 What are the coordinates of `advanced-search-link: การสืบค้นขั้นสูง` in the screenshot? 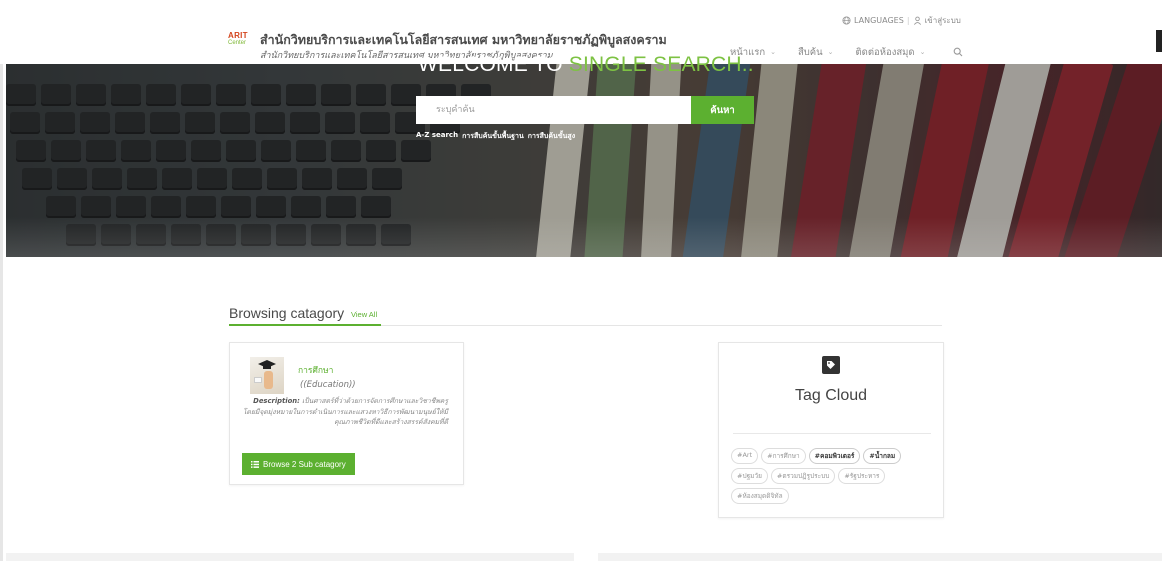 It's located at (551, 136).